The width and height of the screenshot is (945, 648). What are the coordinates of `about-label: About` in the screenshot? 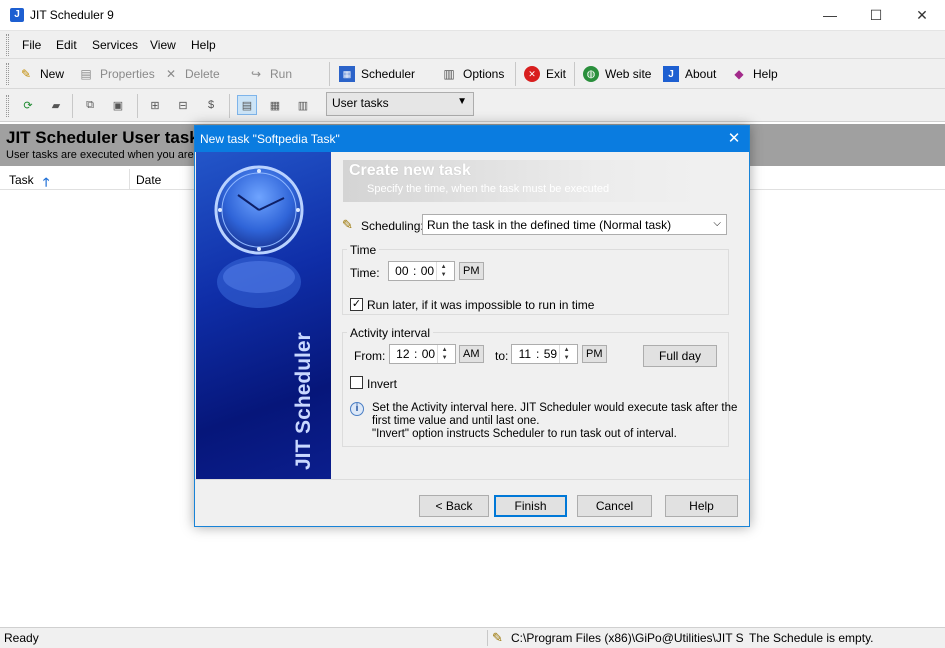 It's located at (701, 74).